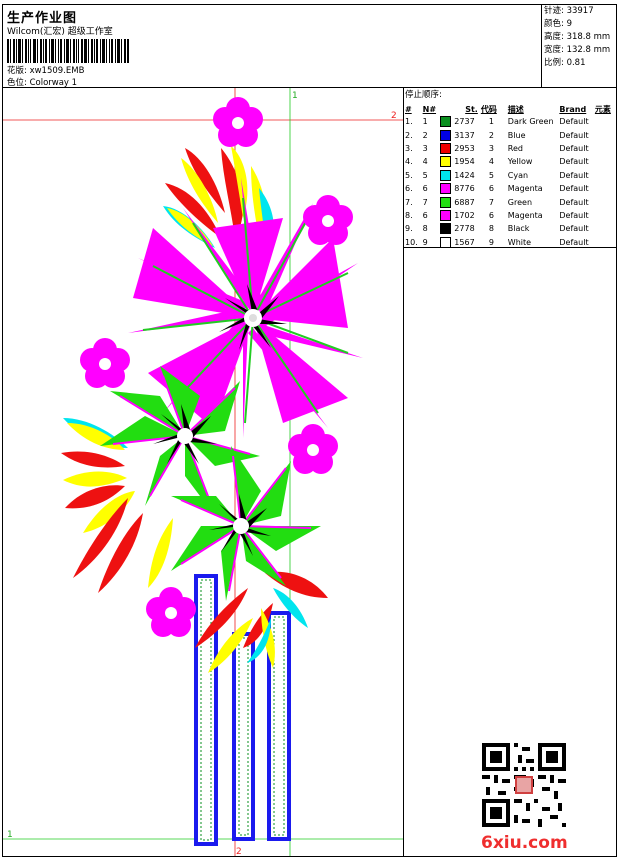  What do you see at coordinates (409, 229) in the screenshot?
I see `row-index: 9.` at bounding box center [409, 229].